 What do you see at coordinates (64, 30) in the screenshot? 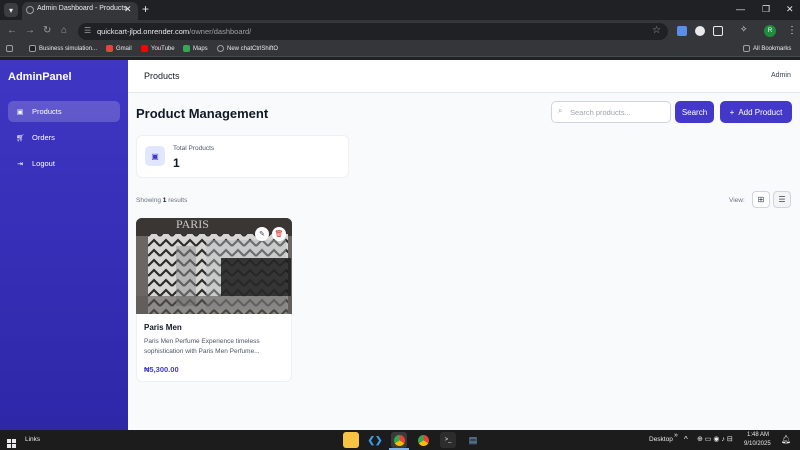
I see `home-icon: ⌂` at bounding box center [64, 30].